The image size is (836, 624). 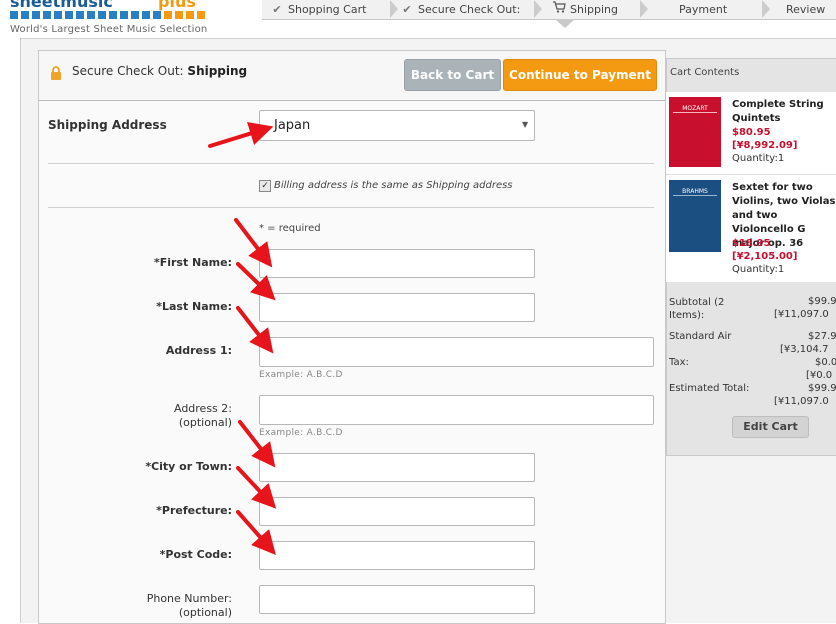 What do you see at coordinates (397, 599) in the screenshot?
I see `phone-field` at bounding box center [397, 599].